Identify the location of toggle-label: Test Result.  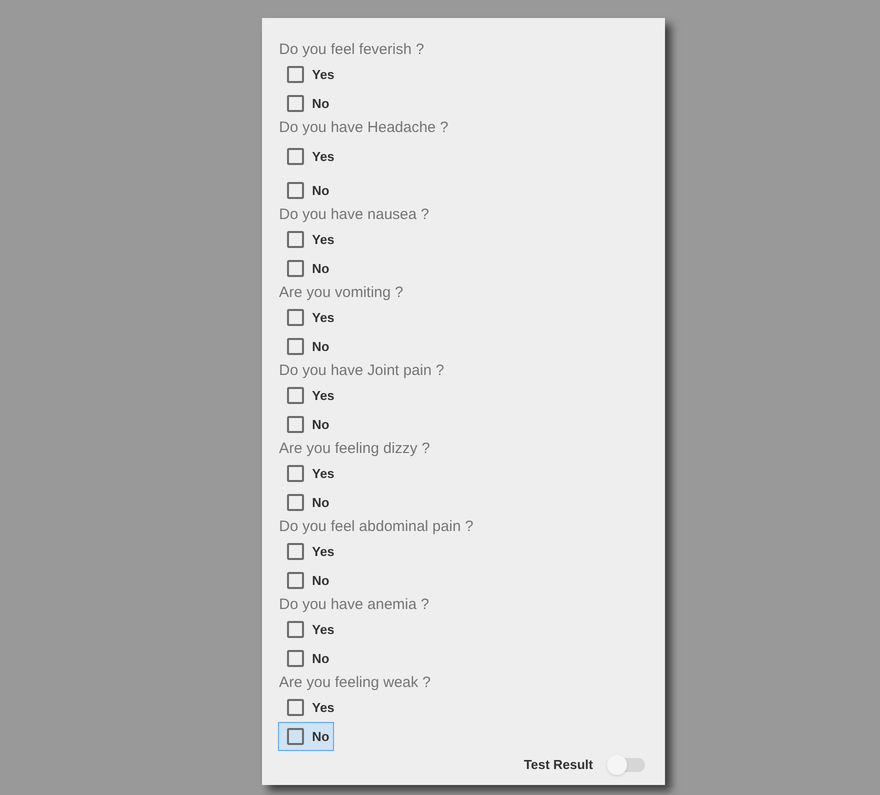
(558, 765).